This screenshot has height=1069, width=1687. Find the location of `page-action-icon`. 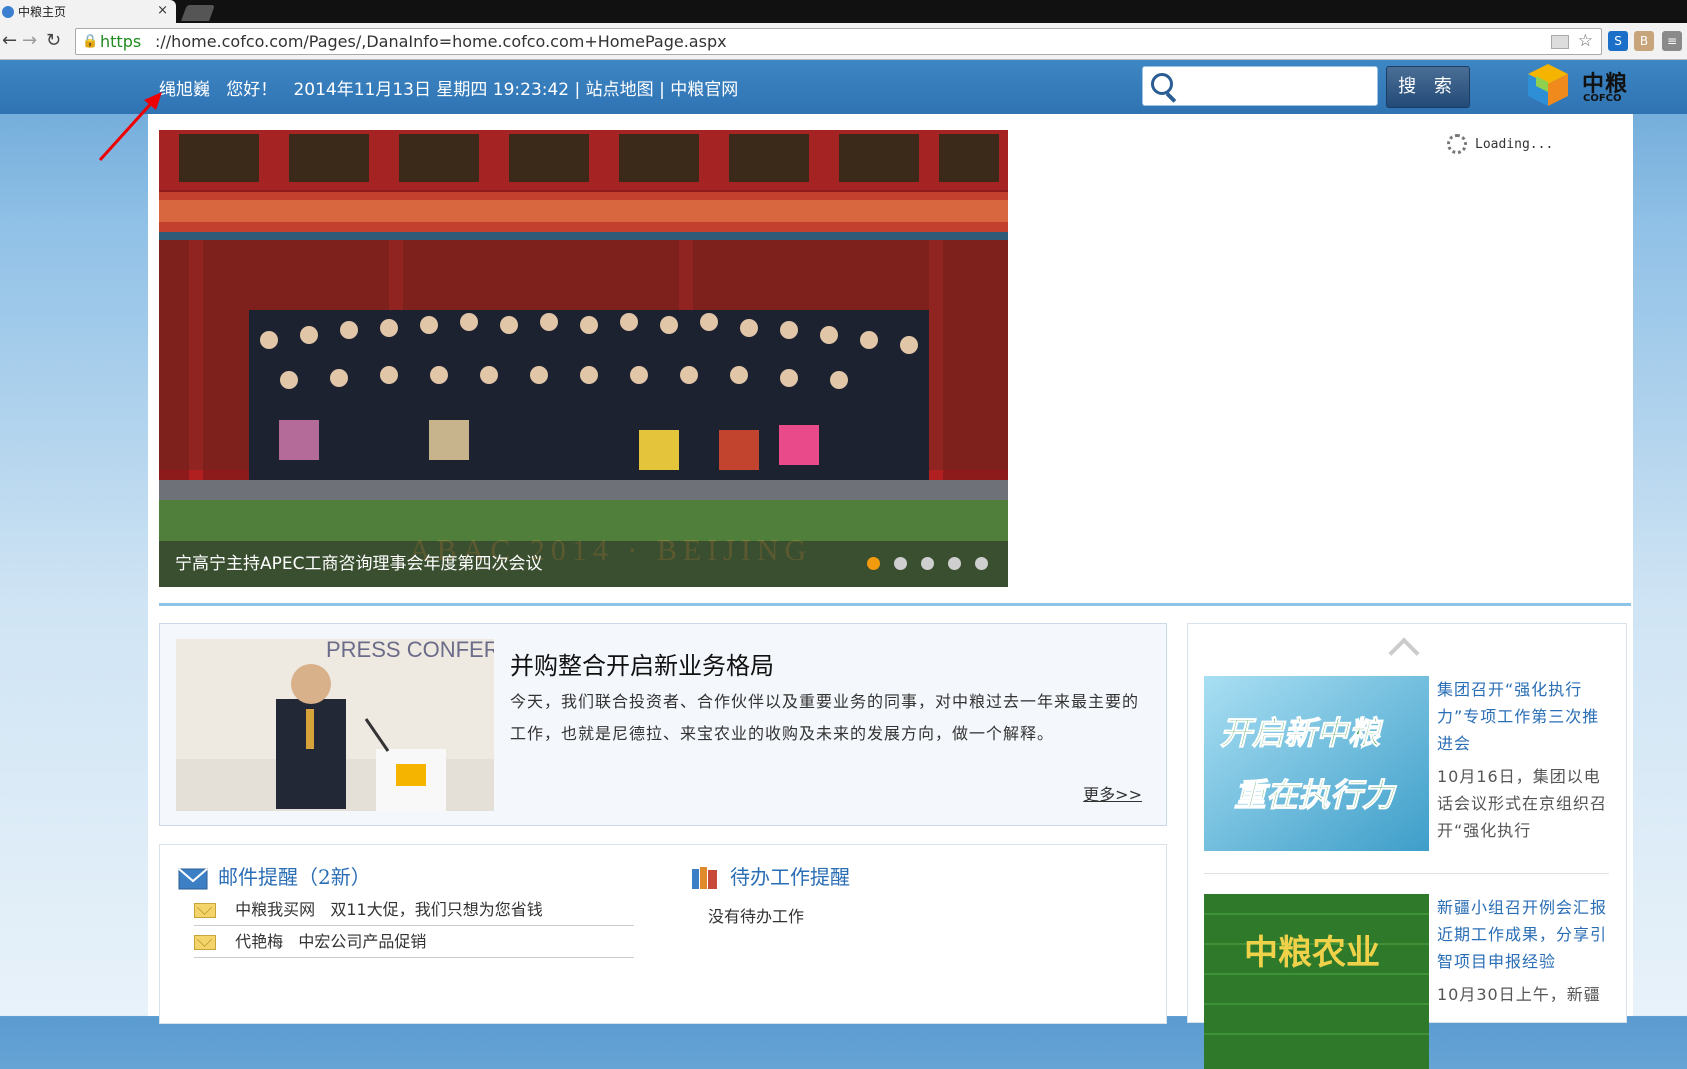

page-action-icon is located at coordinates (1560, 42).